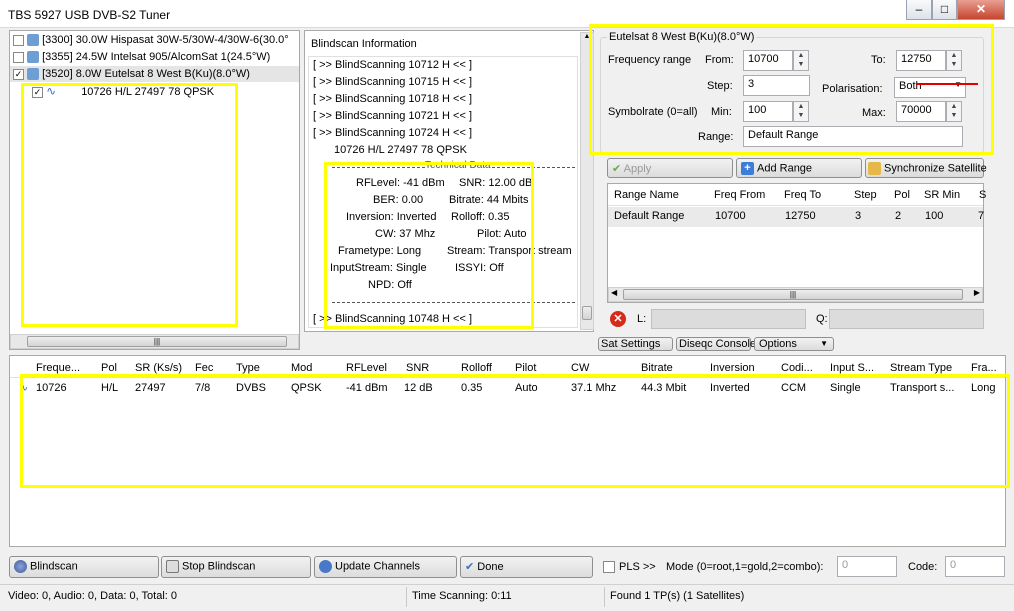 The image size is (1014, 611). What do you see at coordinates (867, 566) in the screenshot?
I see `mode-input: 0` at bounding box center [867, 566].